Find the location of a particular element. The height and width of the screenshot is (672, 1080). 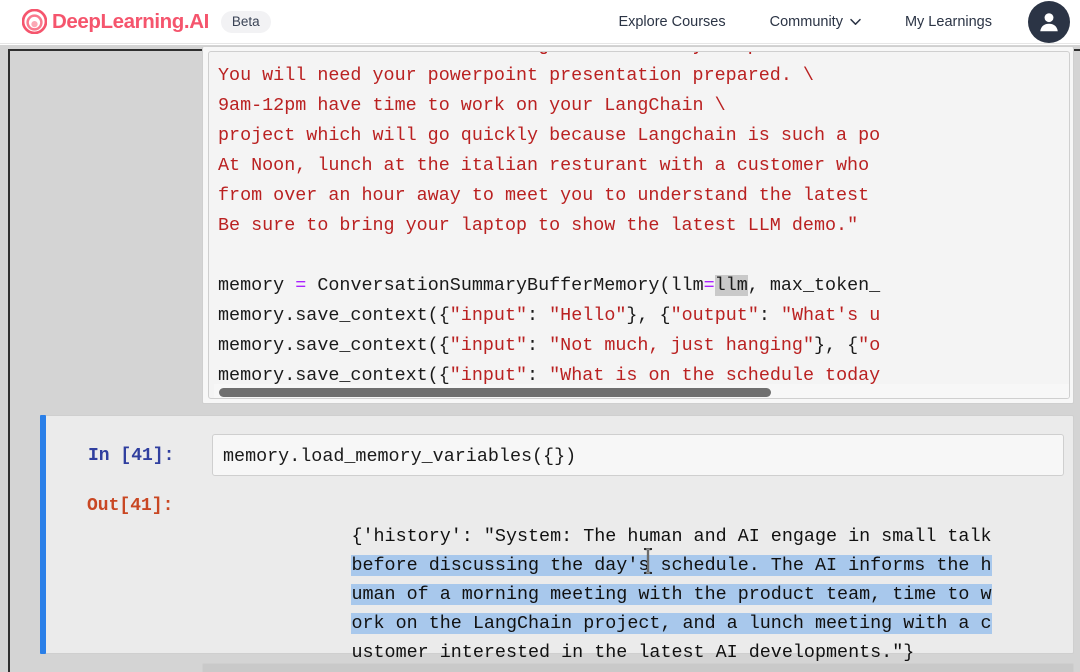

nav-label: My Learnings is located at coordinates (948, 21).